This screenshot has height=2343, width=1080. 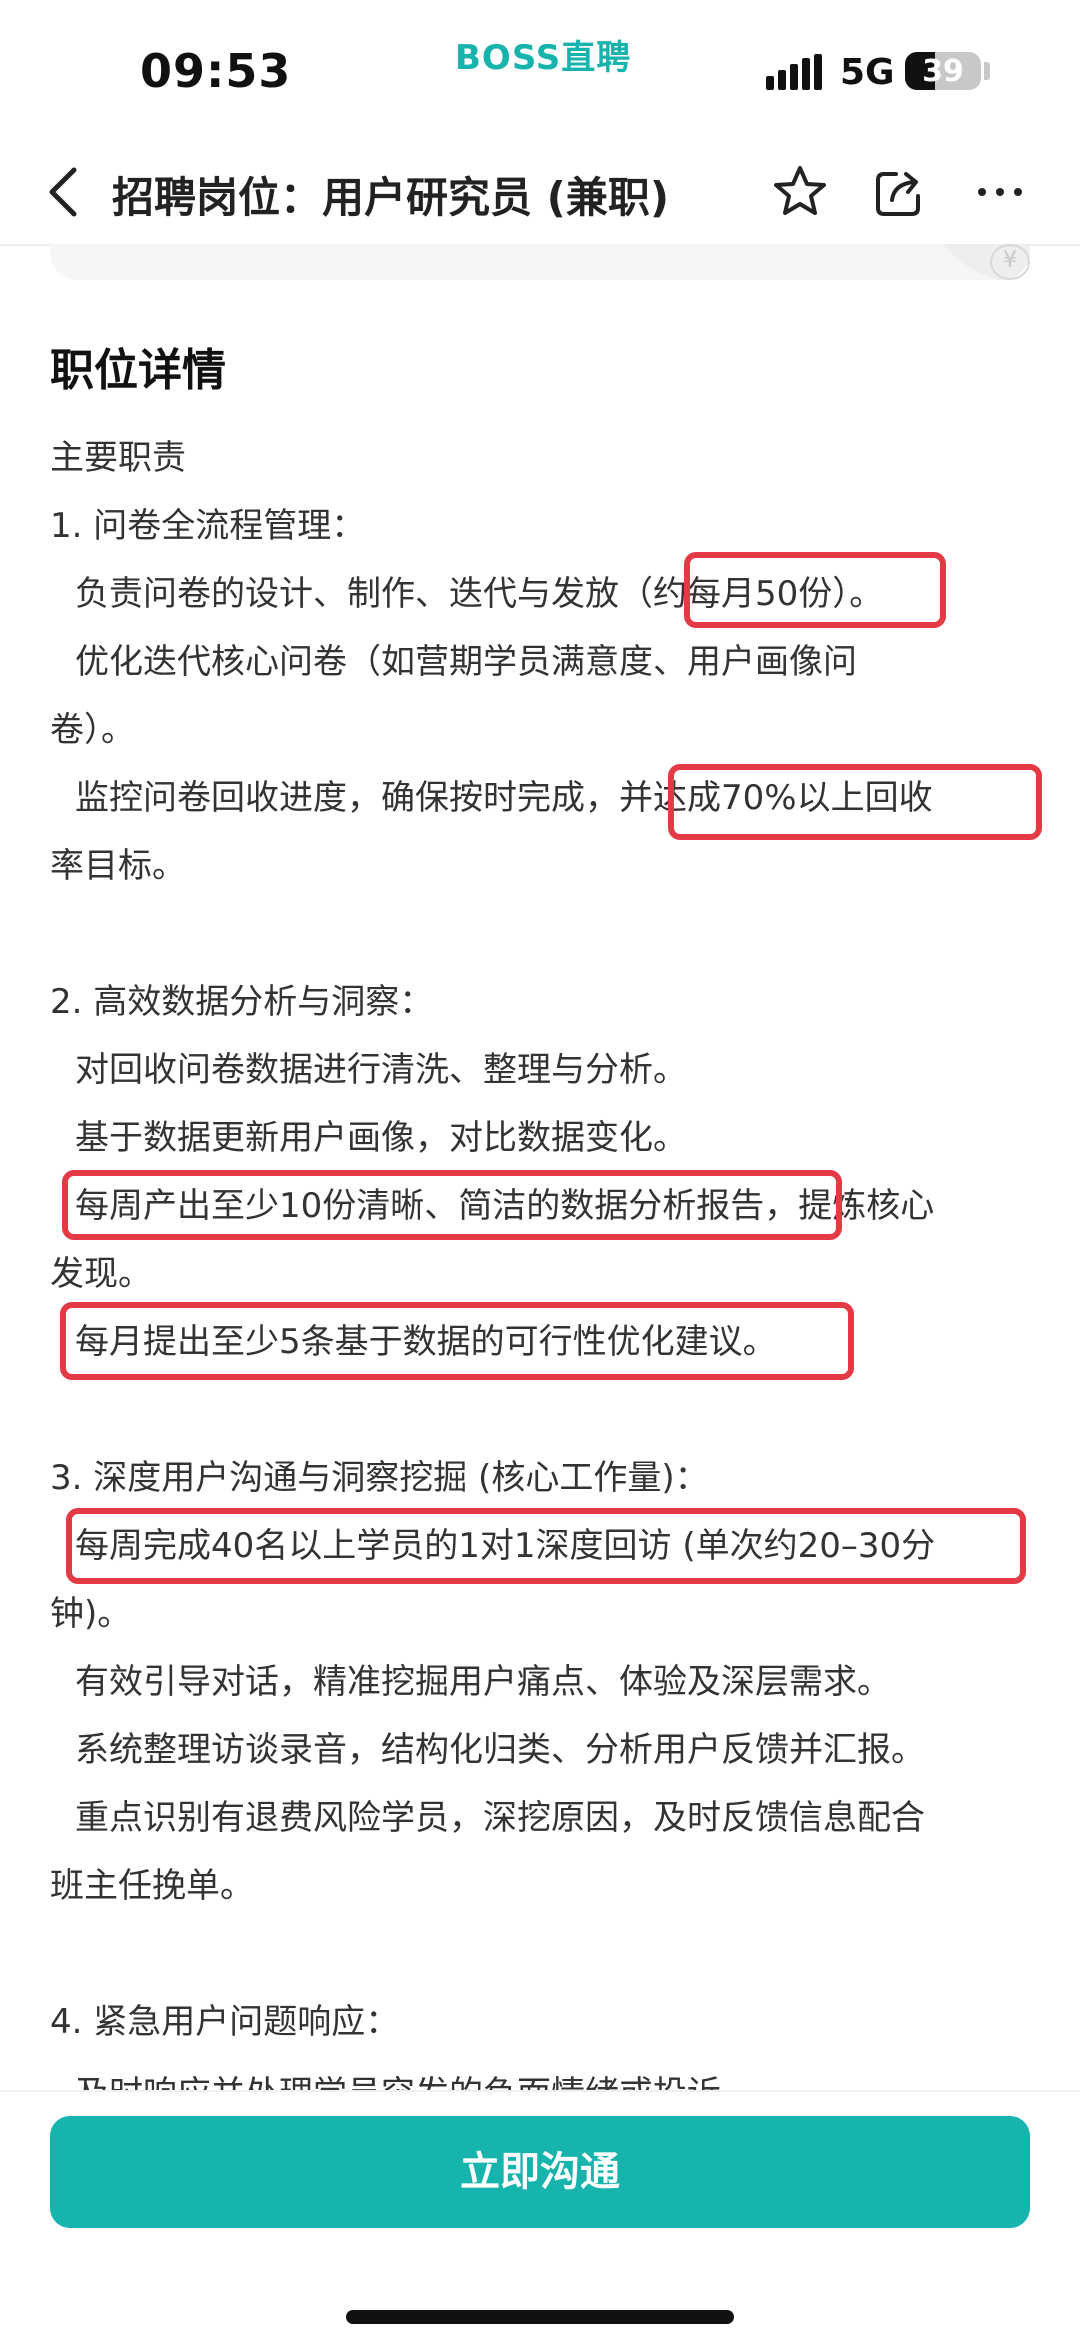 What do you see at coordinates (540, 2317) in the screenshot?
I see `home-indicator` at bounding box center [540, 2317].